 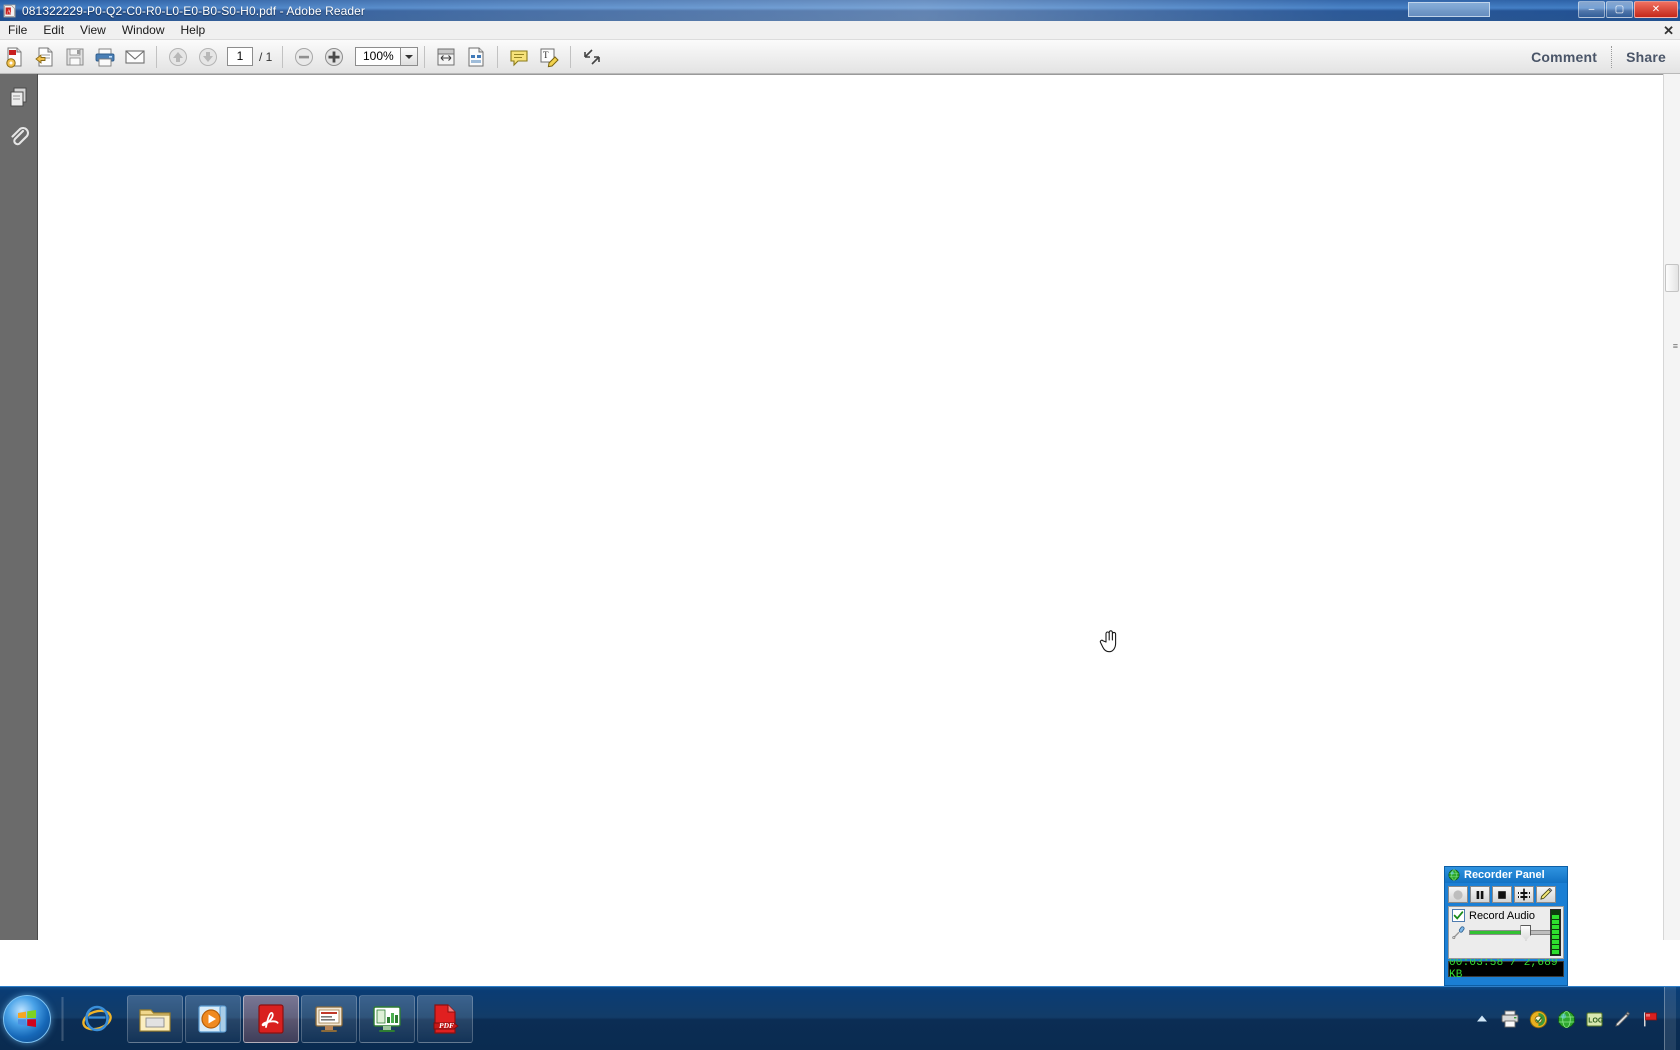 I want to click on create-pdf-button, so click(x=15, y=57).